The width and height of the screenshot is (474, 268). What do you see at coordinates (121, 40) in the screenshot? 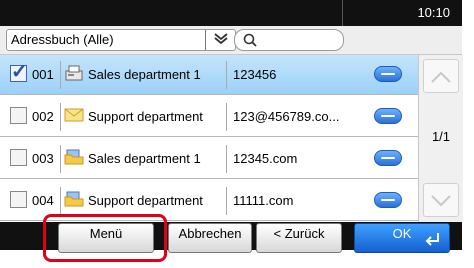
I see `address-book-select: Adressbuch (Alle)` at bounding box center [121, 40].